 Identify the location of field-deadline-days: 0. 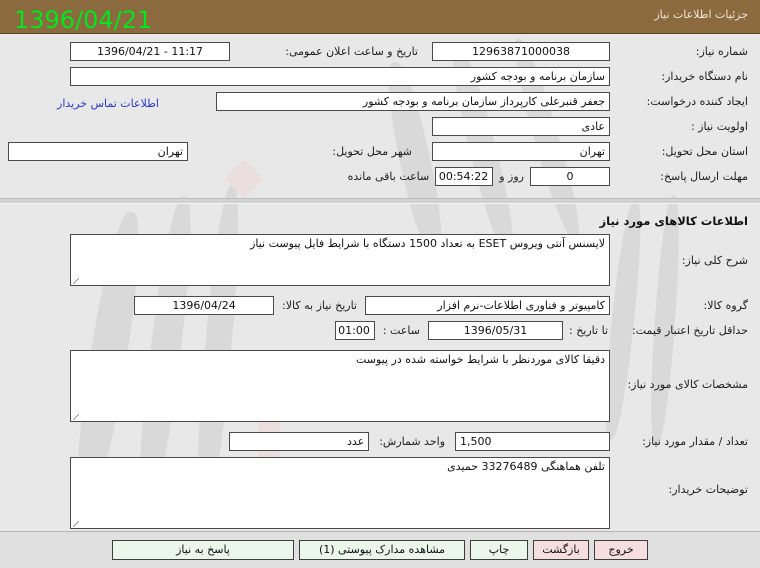
(570, 176).